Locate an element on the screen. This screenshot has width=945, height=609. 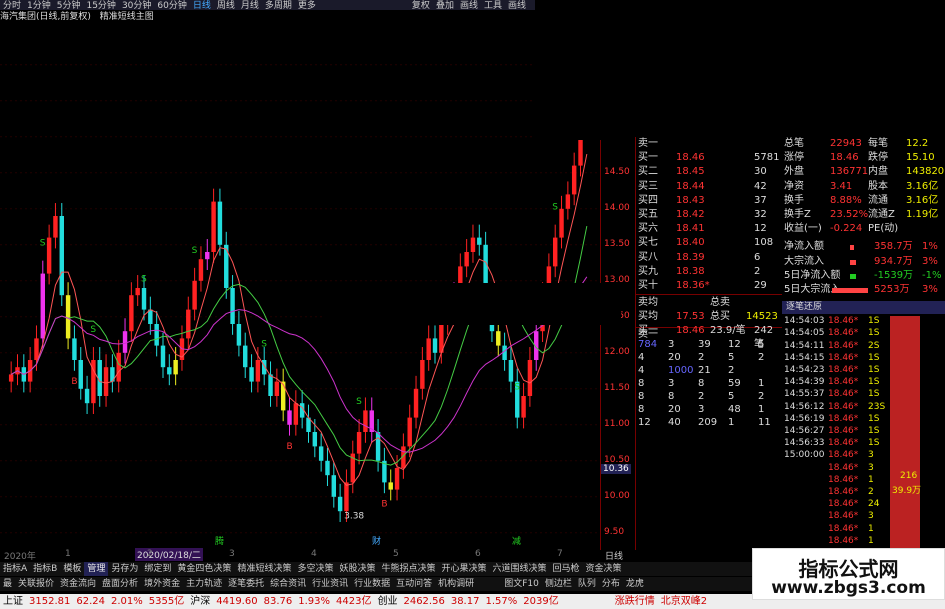
period-tab-5: 60分钟 is located at coordinates (171, 5).